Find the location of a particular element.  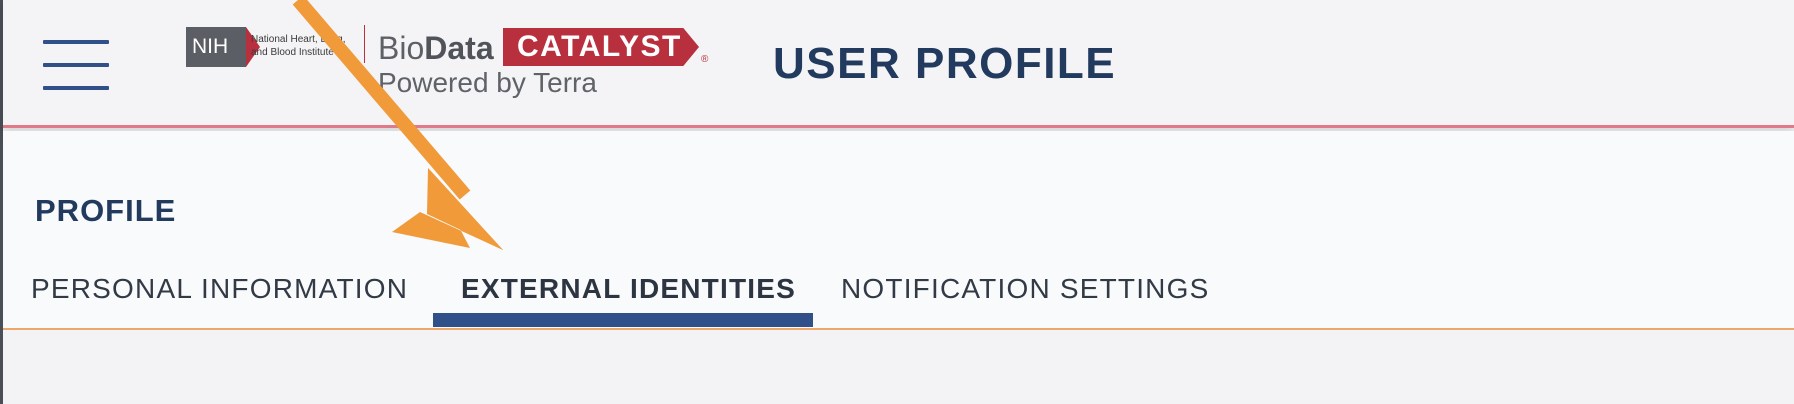

biodata-wordmark: BioData is located at coordinates (436, 48).